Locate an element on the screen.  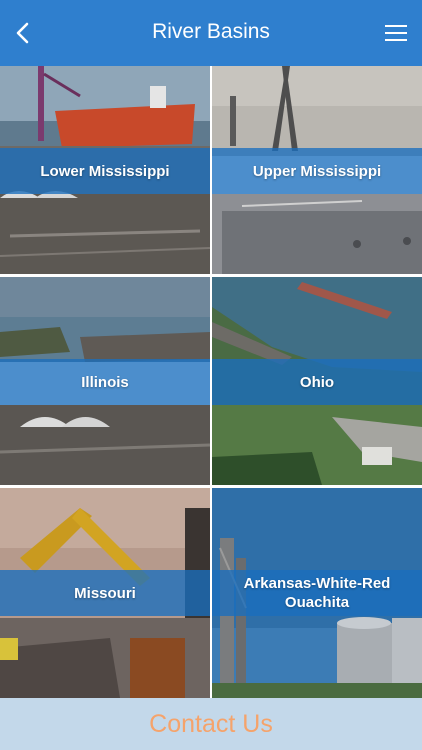
basin-tile-illinois: Illinois is located at coordinates (105, 381).